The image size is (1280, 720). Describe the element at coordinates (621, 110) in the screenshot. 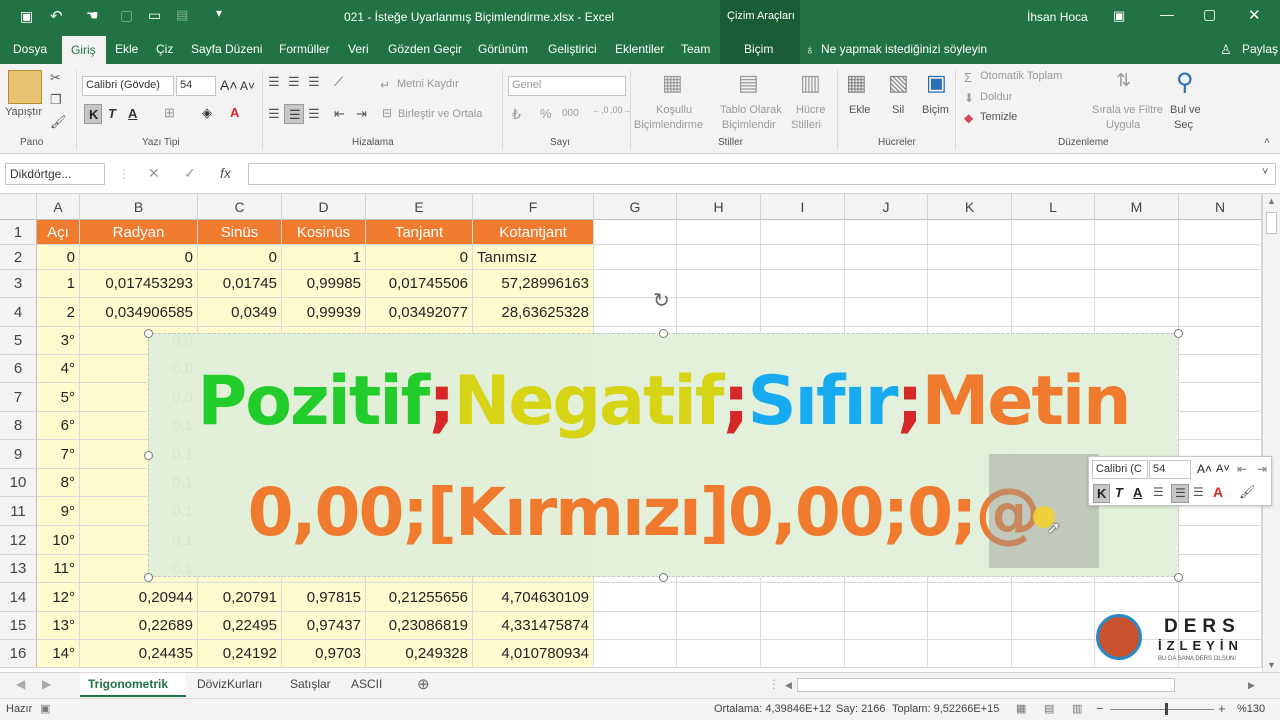

I see `decrease-decimal-icon: ,00→` at that location.